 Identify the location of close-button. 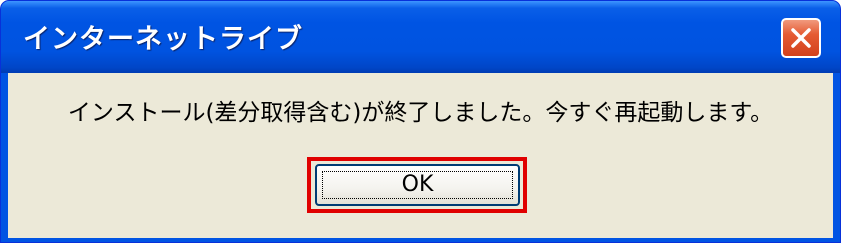
(801, 38).